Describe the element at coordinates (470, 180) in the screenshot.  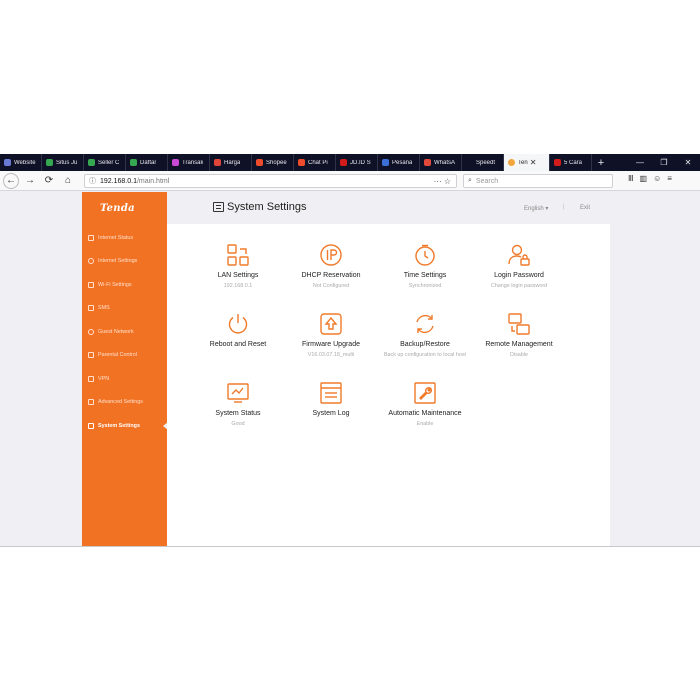
I see `search-icon: ⌕` at that location.